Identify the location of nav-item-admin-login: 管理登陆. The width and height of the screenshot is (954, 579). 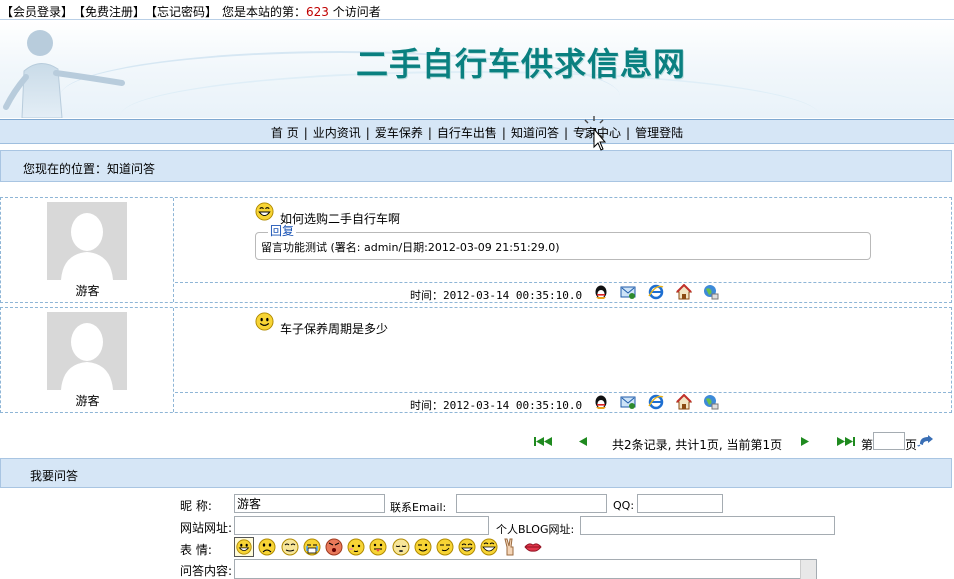
(659, 133).